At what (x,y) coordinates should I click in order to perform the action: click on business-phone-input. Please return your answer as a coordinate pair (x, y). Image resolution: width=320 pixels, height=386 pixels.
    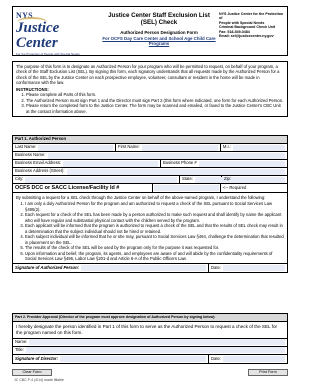
    Looking at the image, I should click on (241, 163).